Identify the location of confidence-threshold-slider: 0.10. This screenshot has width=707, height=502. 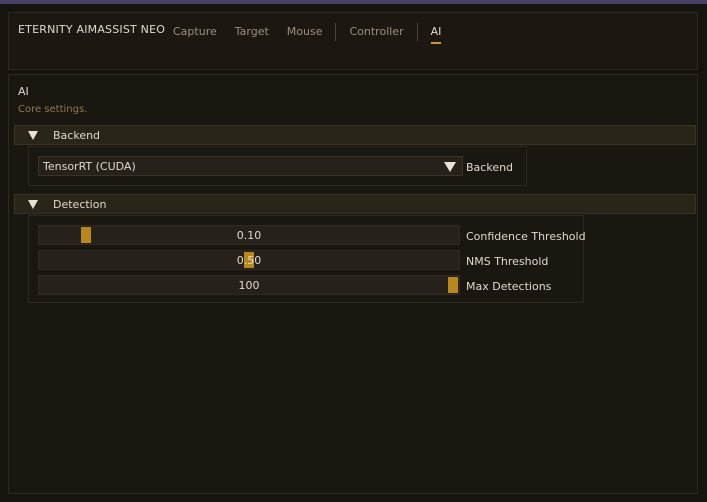
(249, 235).